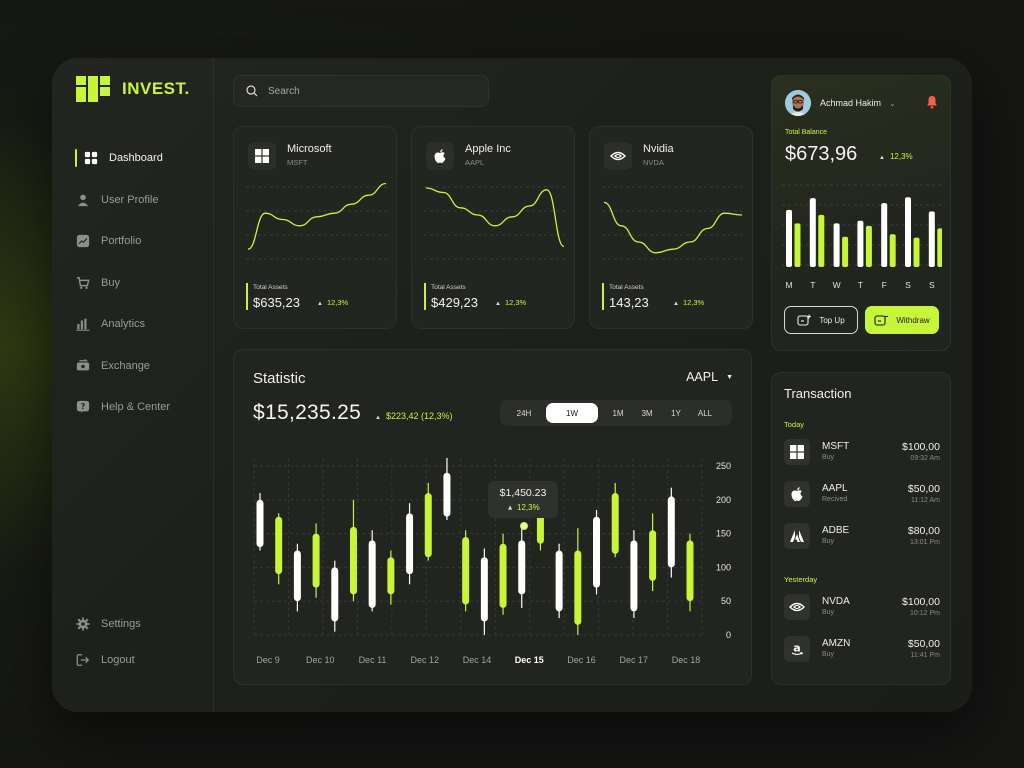 This screenshot has height=768, width=1024. I want to click on transaction-row: a AMZN Buy $50,00 11:41 Pm, so click(862, 649).